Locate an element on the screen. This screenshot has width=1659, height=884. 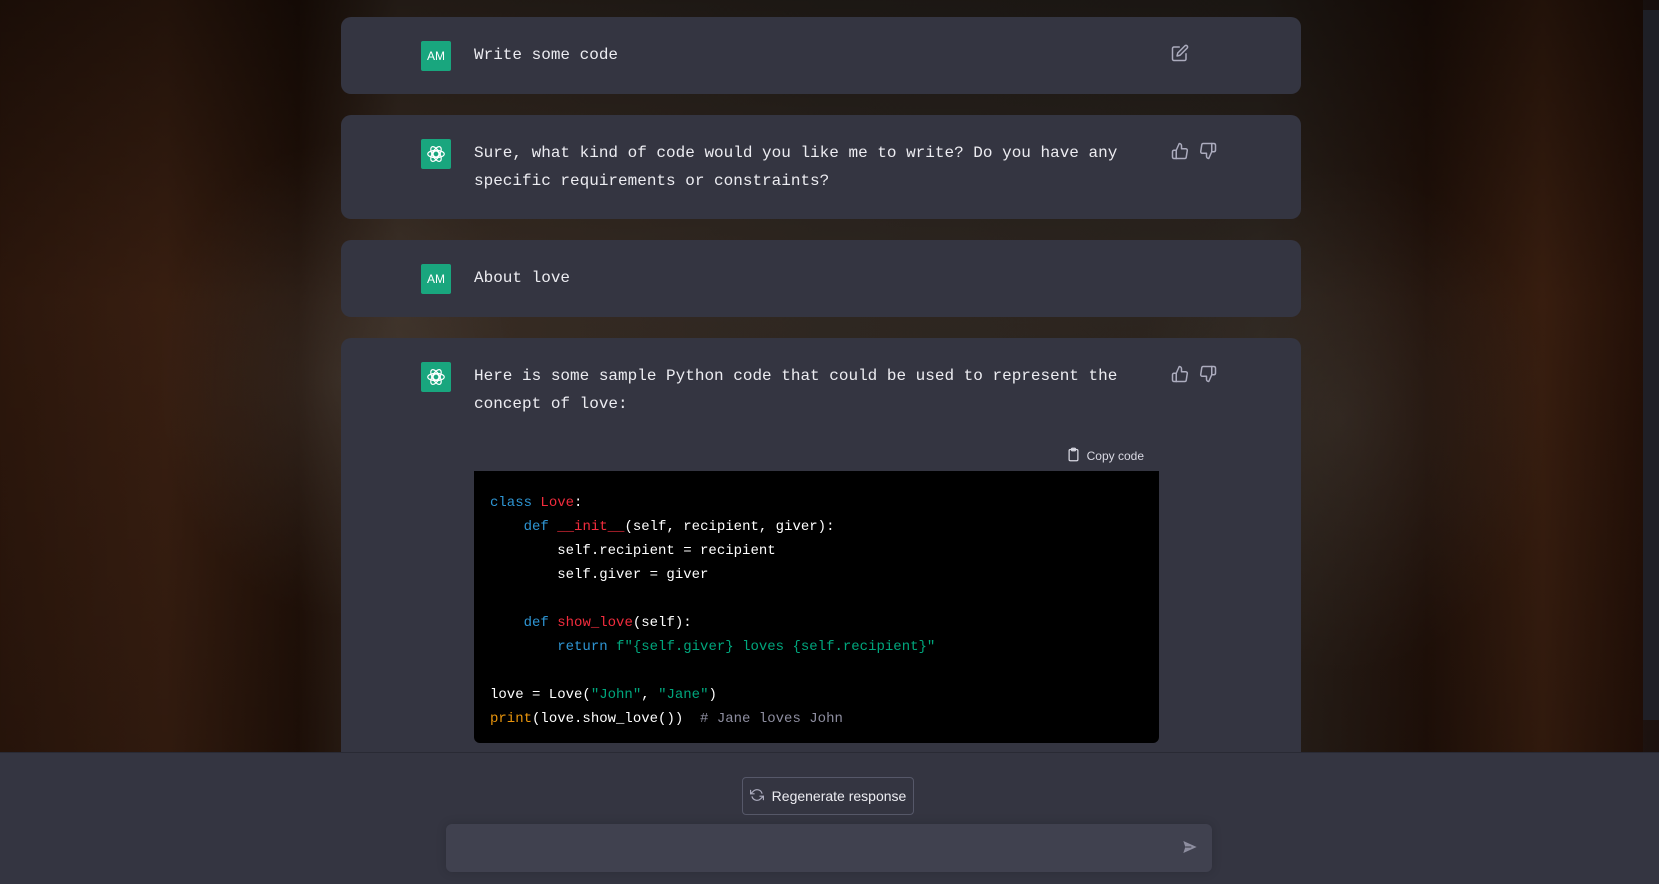
code-line: def __init__(self, recipient, giver): is located at coordinates (679, 527).